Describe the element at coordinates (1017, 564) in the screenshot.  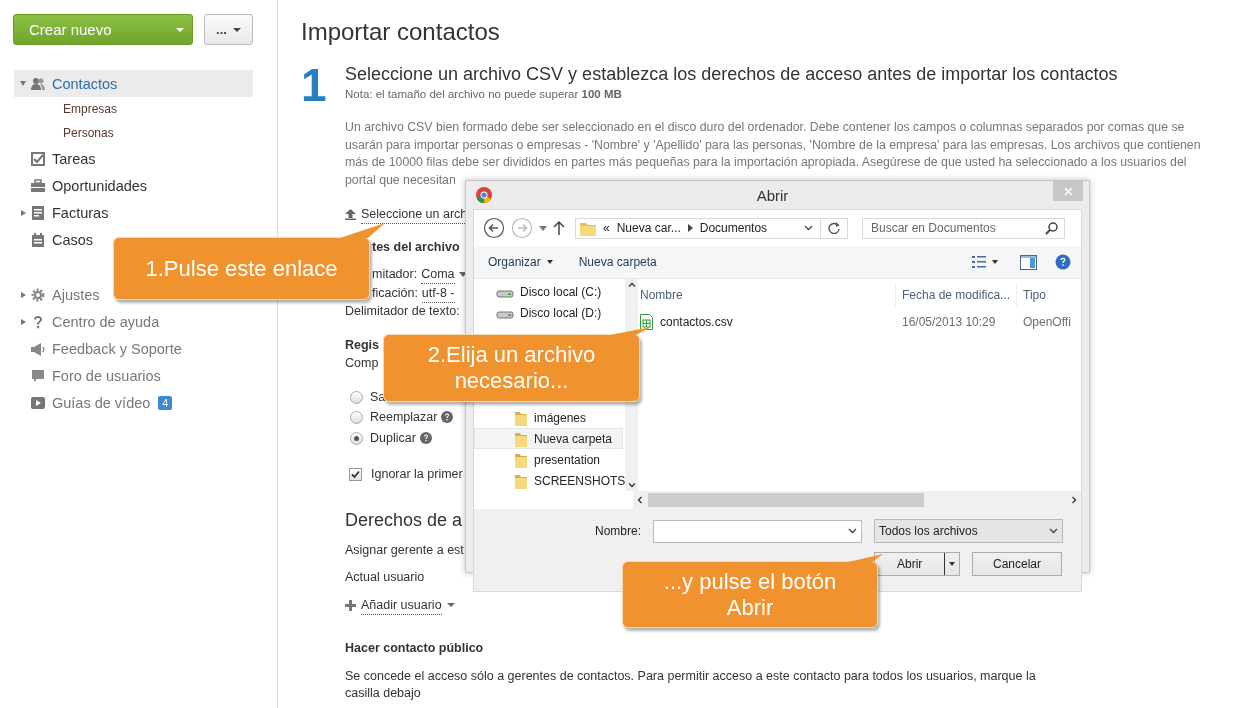
I see `cancel-button: Cancelar` at that location.